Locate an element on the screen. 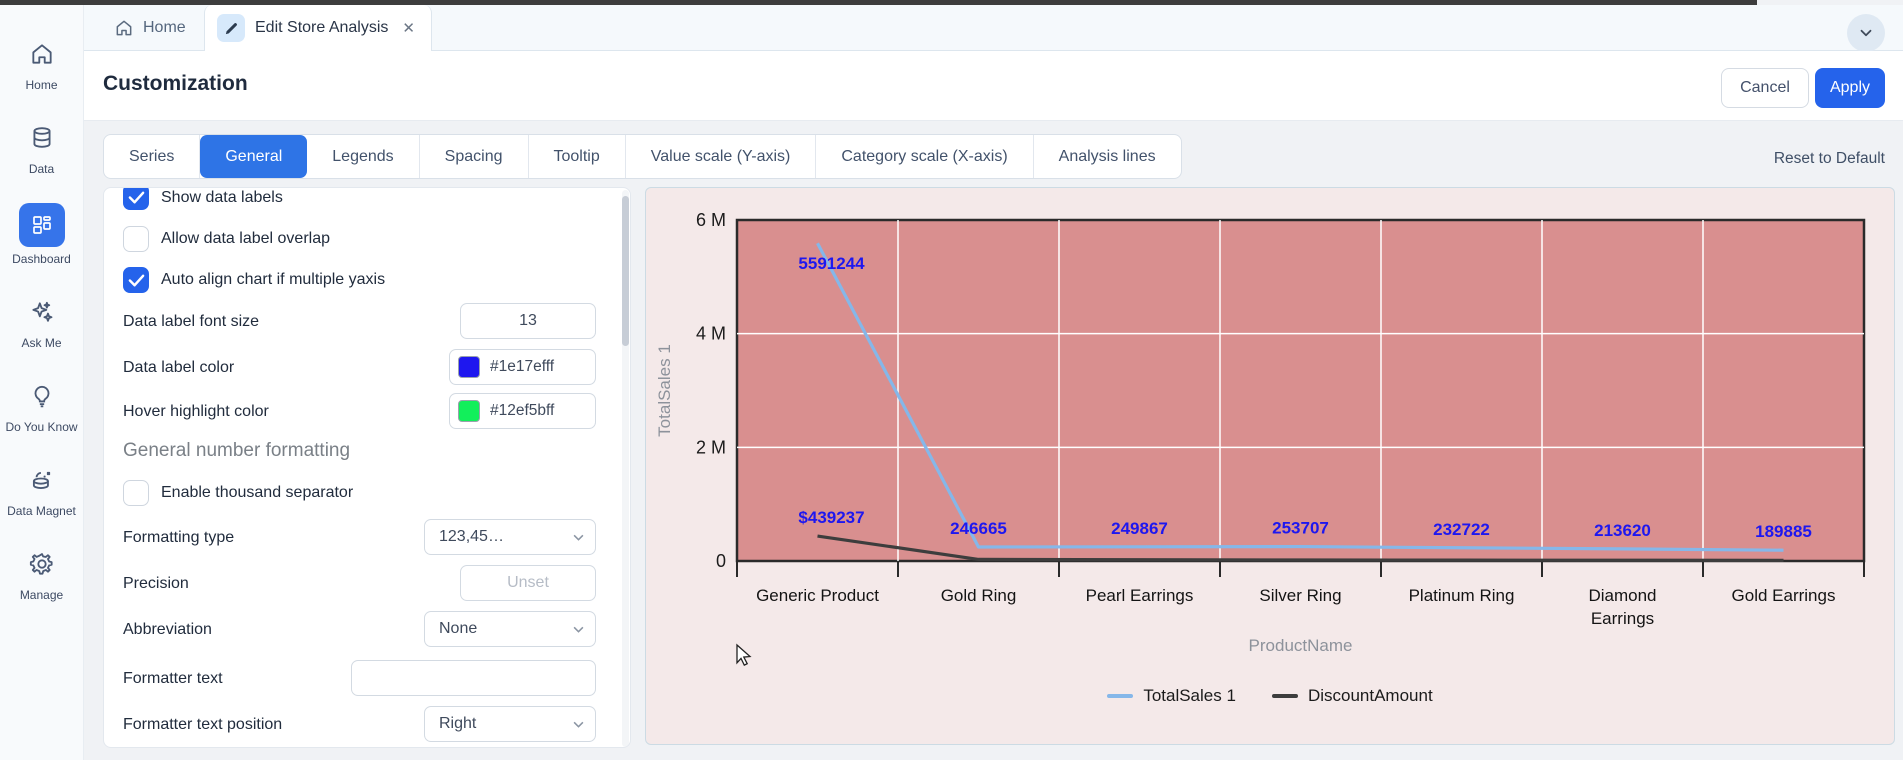  field-label: Precision is located at coordinates (156, 583).